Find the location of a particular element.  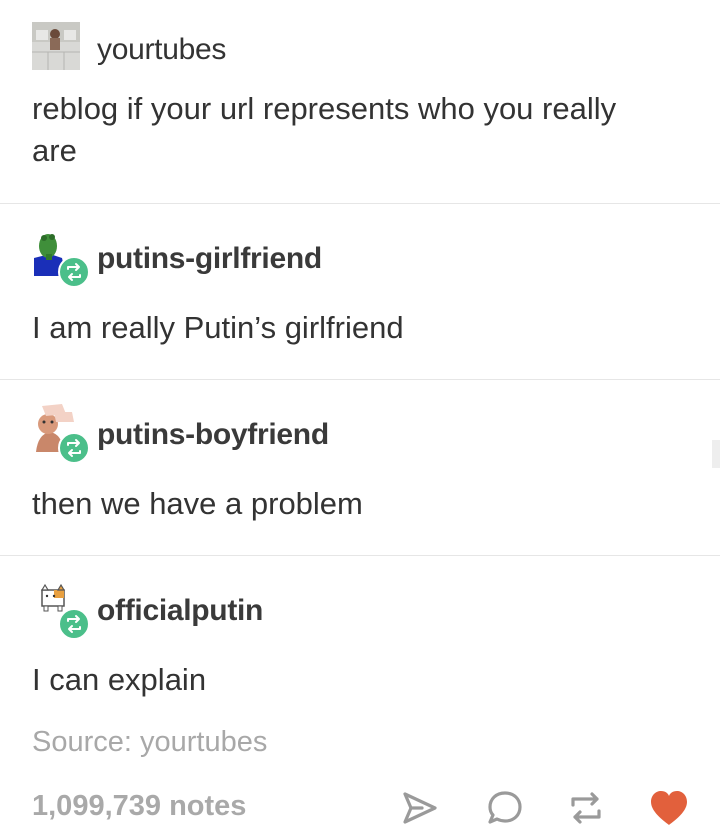

source-line: Source: yourtubes is located at coordinates (149, 742).